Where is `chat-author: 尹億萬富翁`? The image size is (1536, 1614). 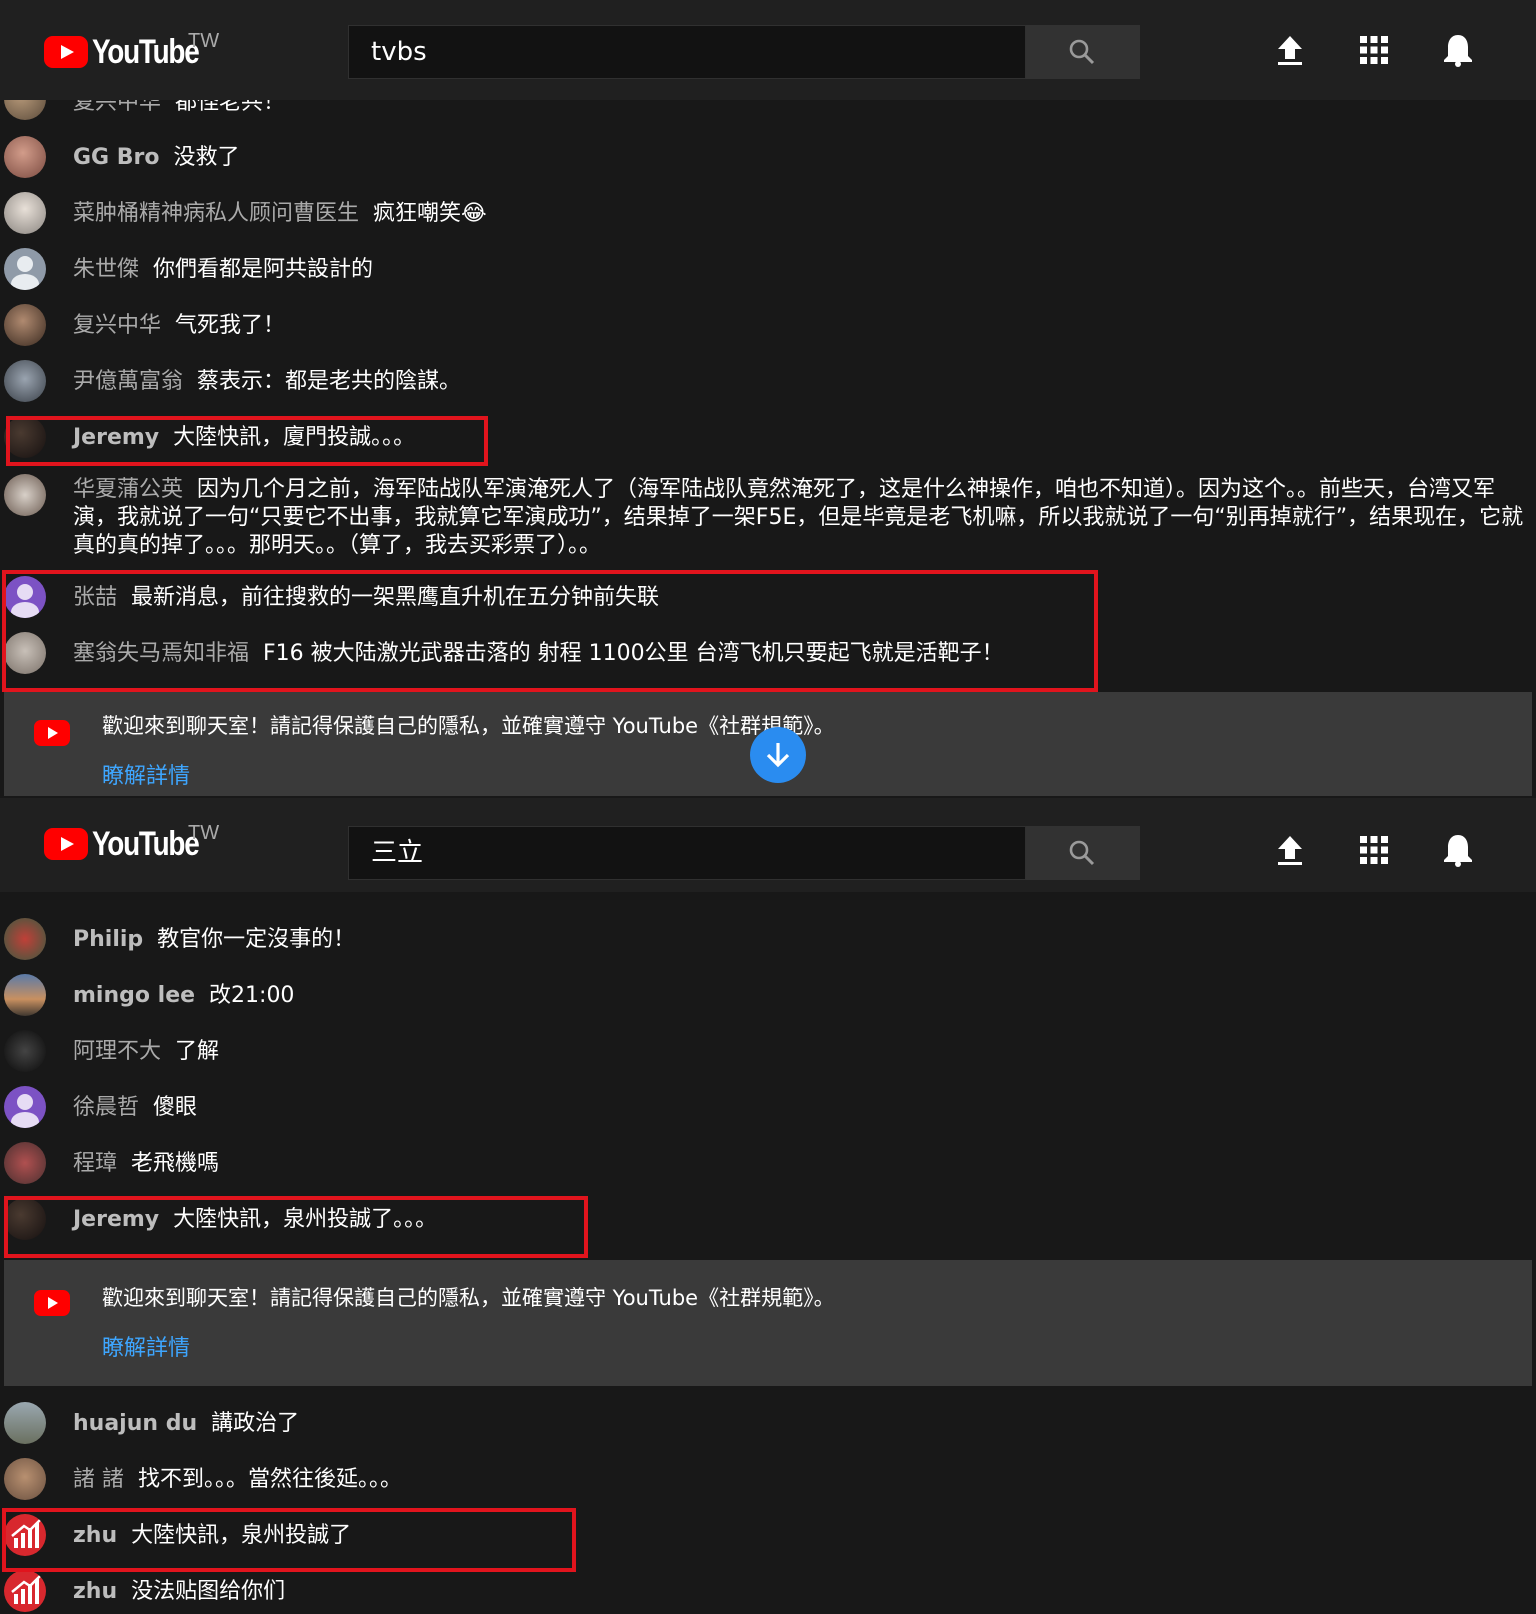
chat-author: 尹億萬富翁 is located at coordinates (128, 381).